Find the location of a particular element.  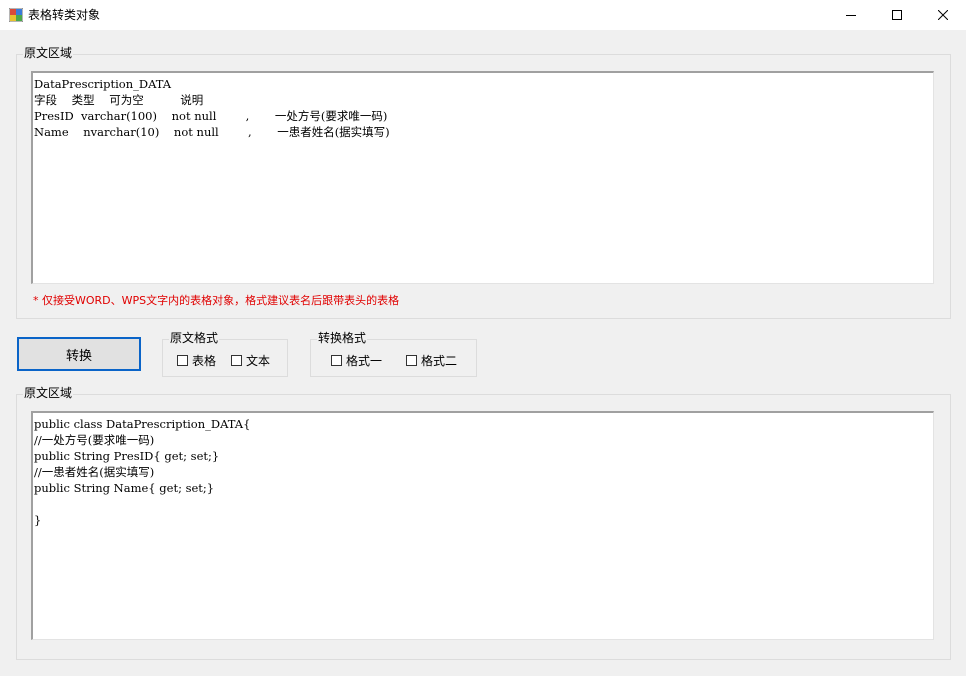

close-button is located at coordinates (943, 15).